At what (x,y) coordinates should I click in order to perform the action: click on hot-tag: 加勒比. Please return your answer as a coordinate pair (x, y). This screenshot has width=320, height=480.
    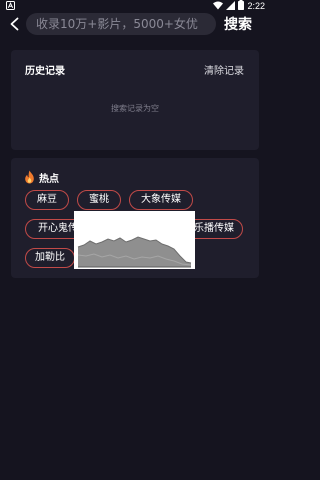
    Looking at the image, I should click on (50, 258).